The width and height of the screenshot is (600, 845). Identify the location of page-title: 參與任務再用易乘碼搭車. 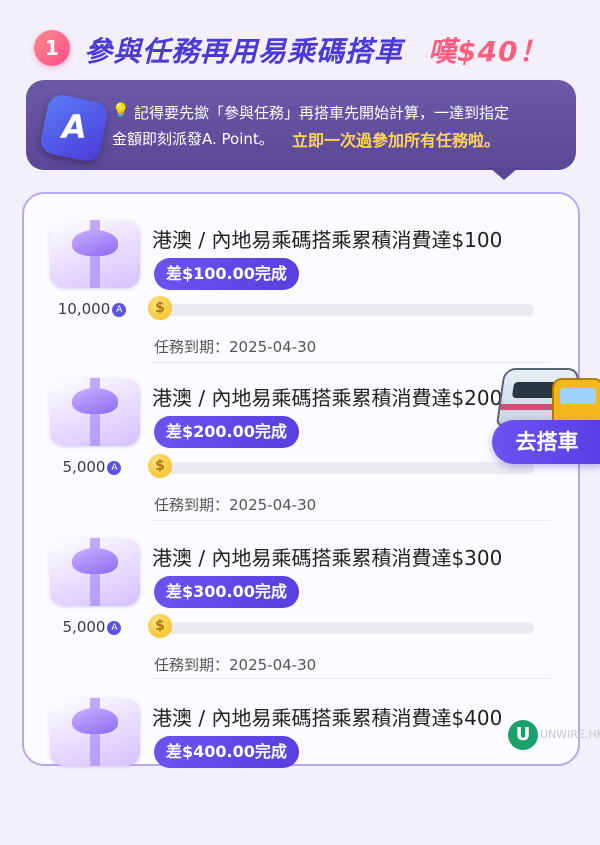
(244, 51).